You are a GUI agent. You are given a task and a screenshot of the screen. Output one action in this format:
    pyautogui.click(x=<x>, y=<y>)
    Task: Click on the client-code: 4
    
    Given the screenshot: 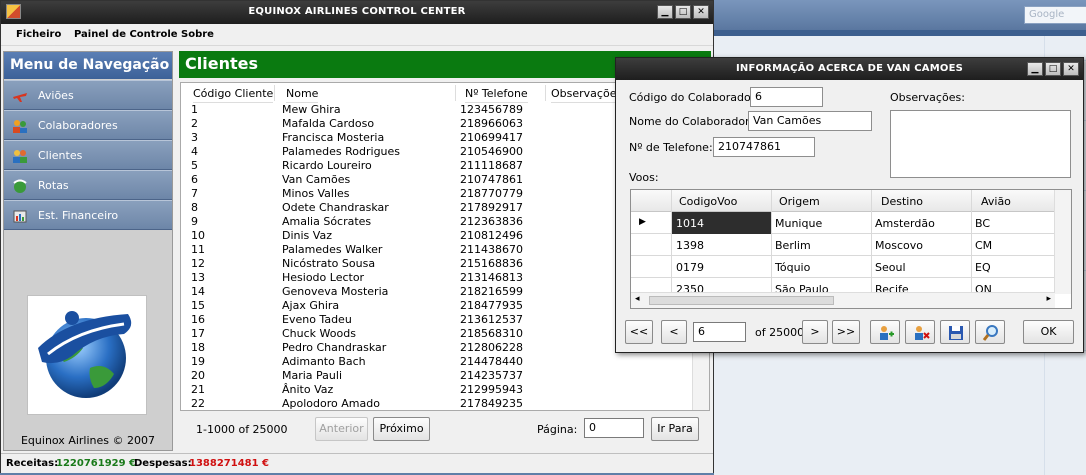 What is the action you would take?
    pyautogui.click(x=194, y=151)
    